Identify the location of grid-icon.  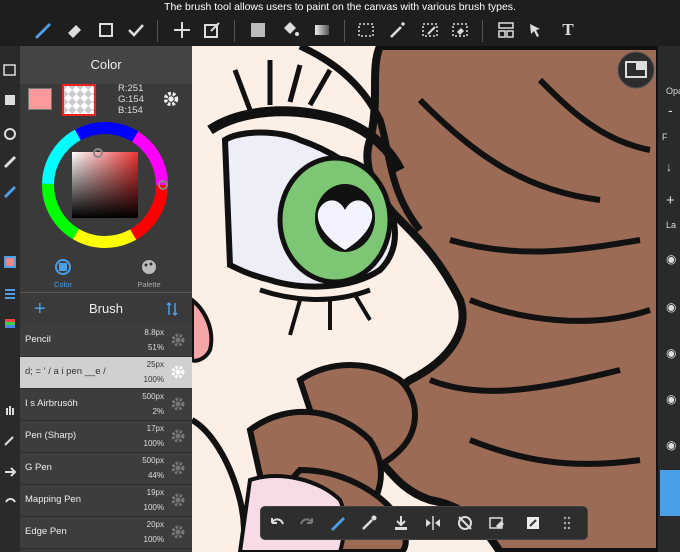
(569, 523).